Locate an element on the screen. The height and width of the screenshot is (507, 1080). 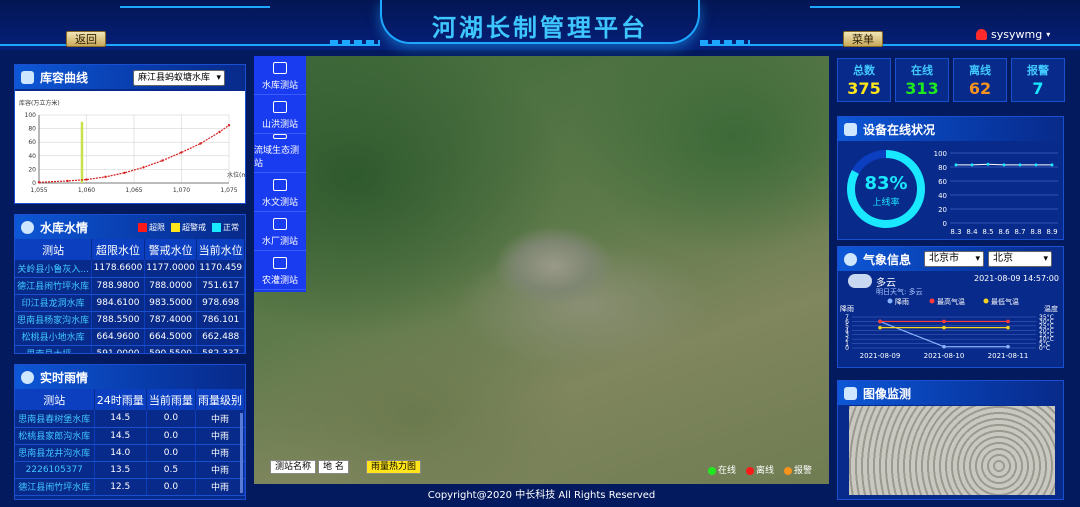
x-axis-label: 水位(m) is located at coordinates (236, 175).